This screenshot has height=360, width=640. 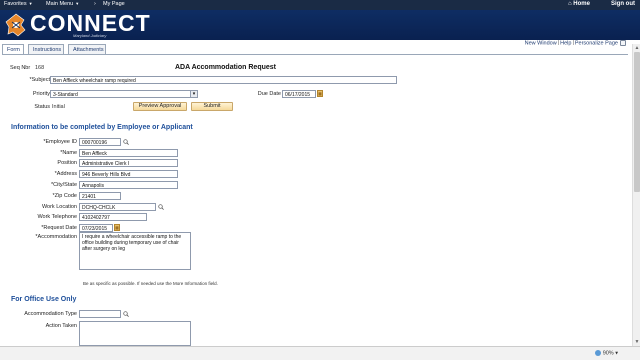 I want to click on priority-select: 3-Standard ▾, so click(x=124, y=94).